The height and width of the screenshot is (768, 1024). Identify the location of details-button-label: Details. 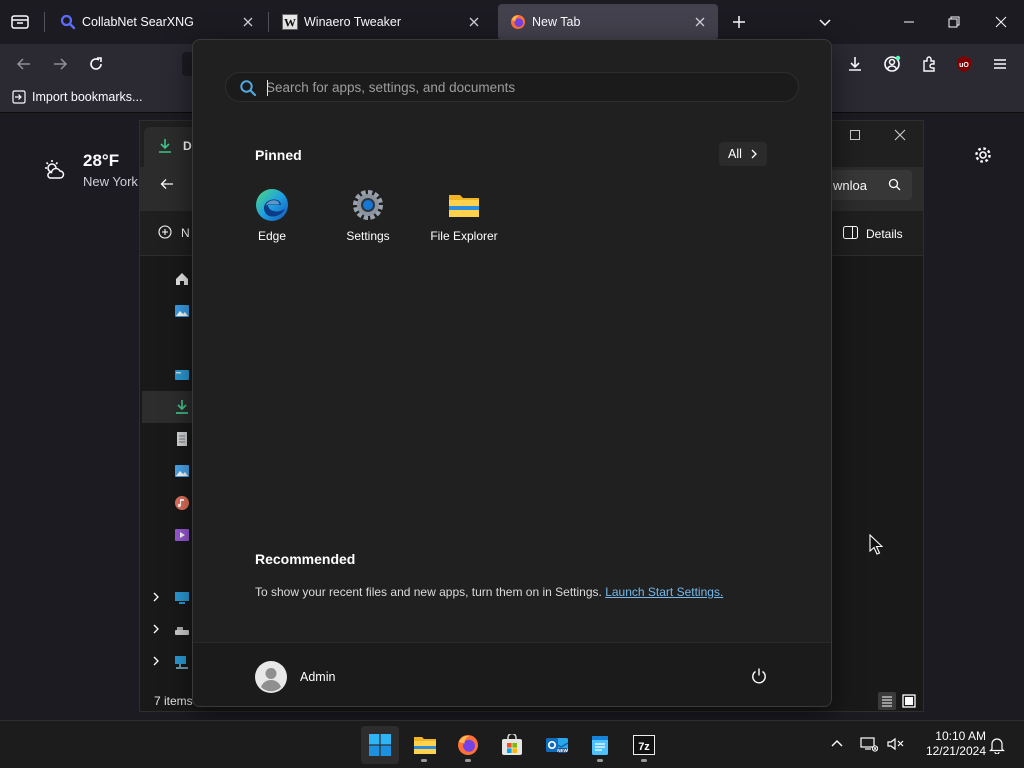
(884, 234).